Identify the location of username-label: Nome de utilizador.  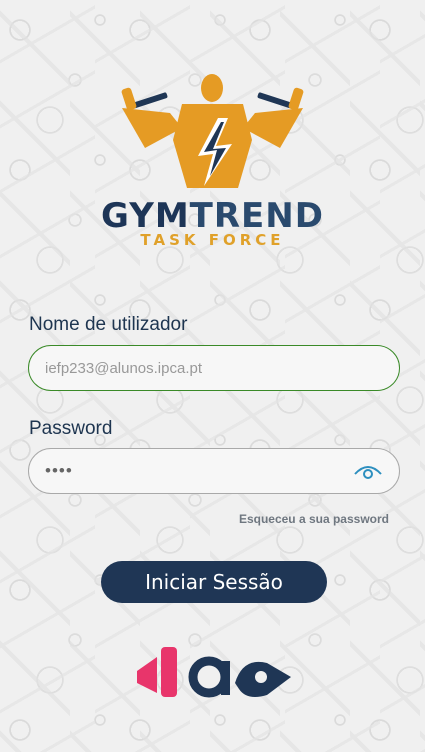
(108, 324).